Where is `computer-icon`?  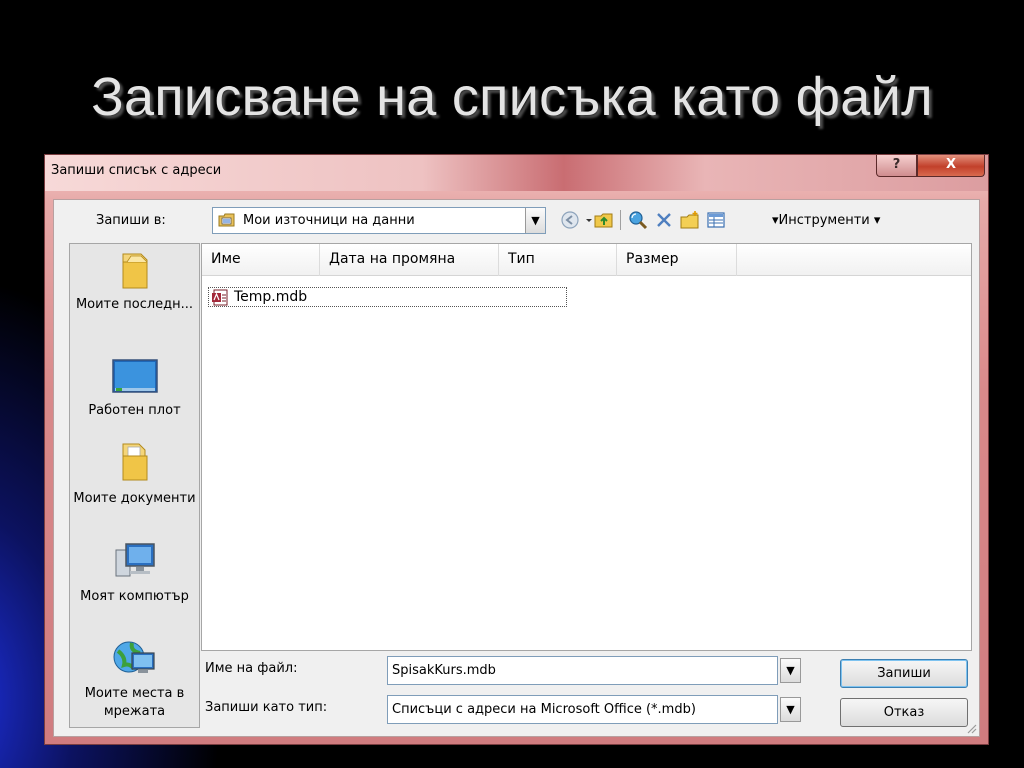 computer-icon is located at coordinates (135, 560).